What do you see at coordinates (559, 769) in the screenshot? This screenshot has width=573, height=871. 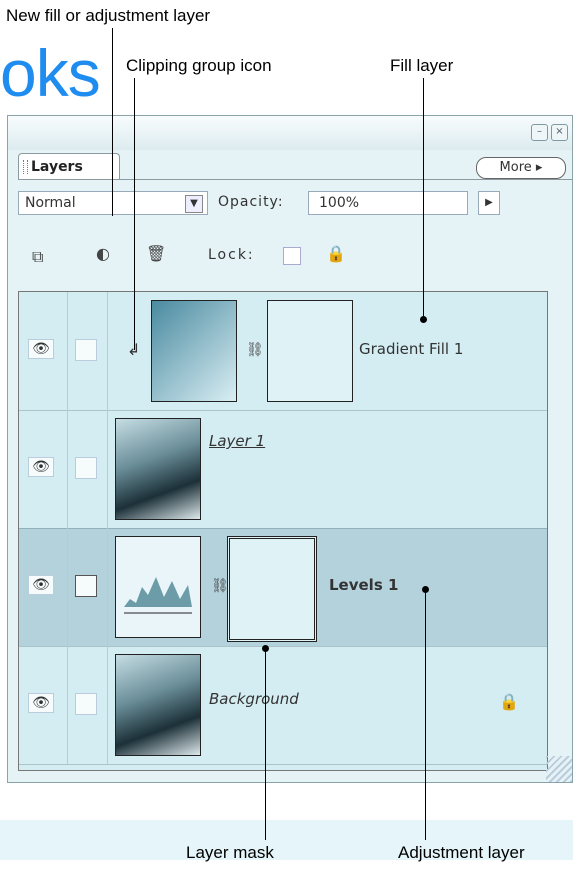 I see `resize-handle` at bounding box center [559, 769].